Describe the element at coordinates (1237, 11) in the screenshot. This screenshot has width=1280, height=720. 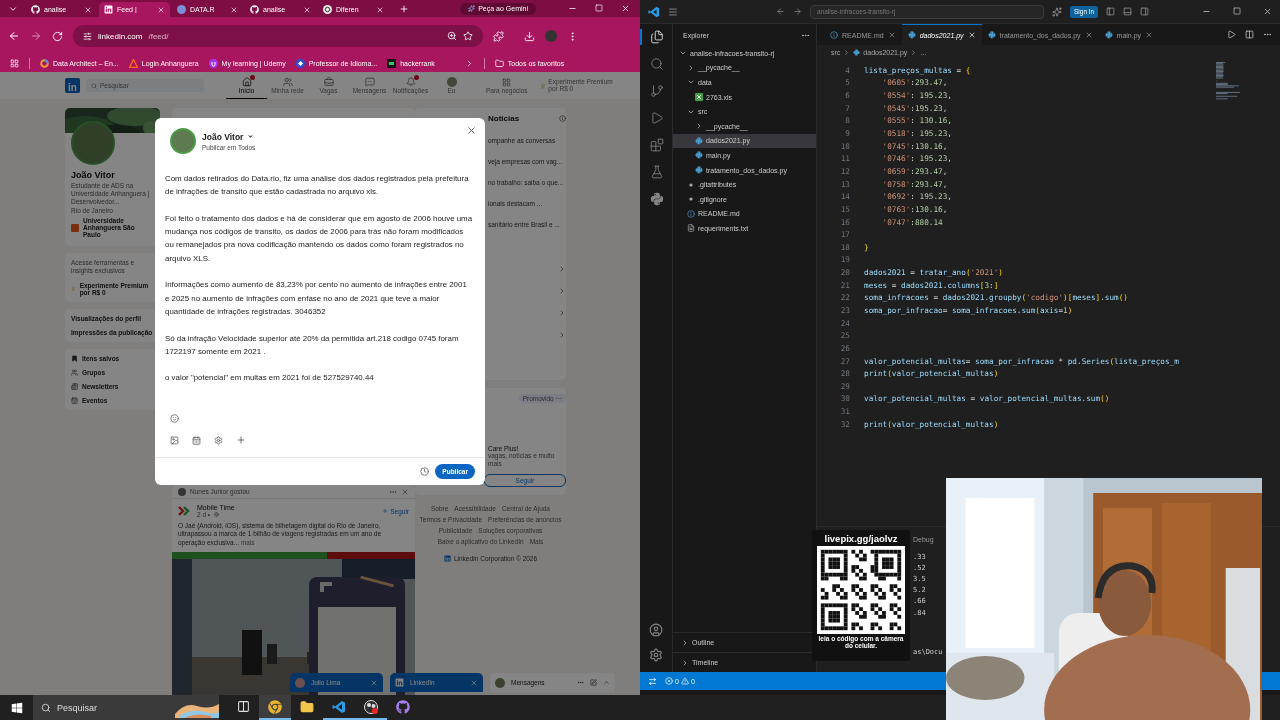
I see `maximize-button` at that location.